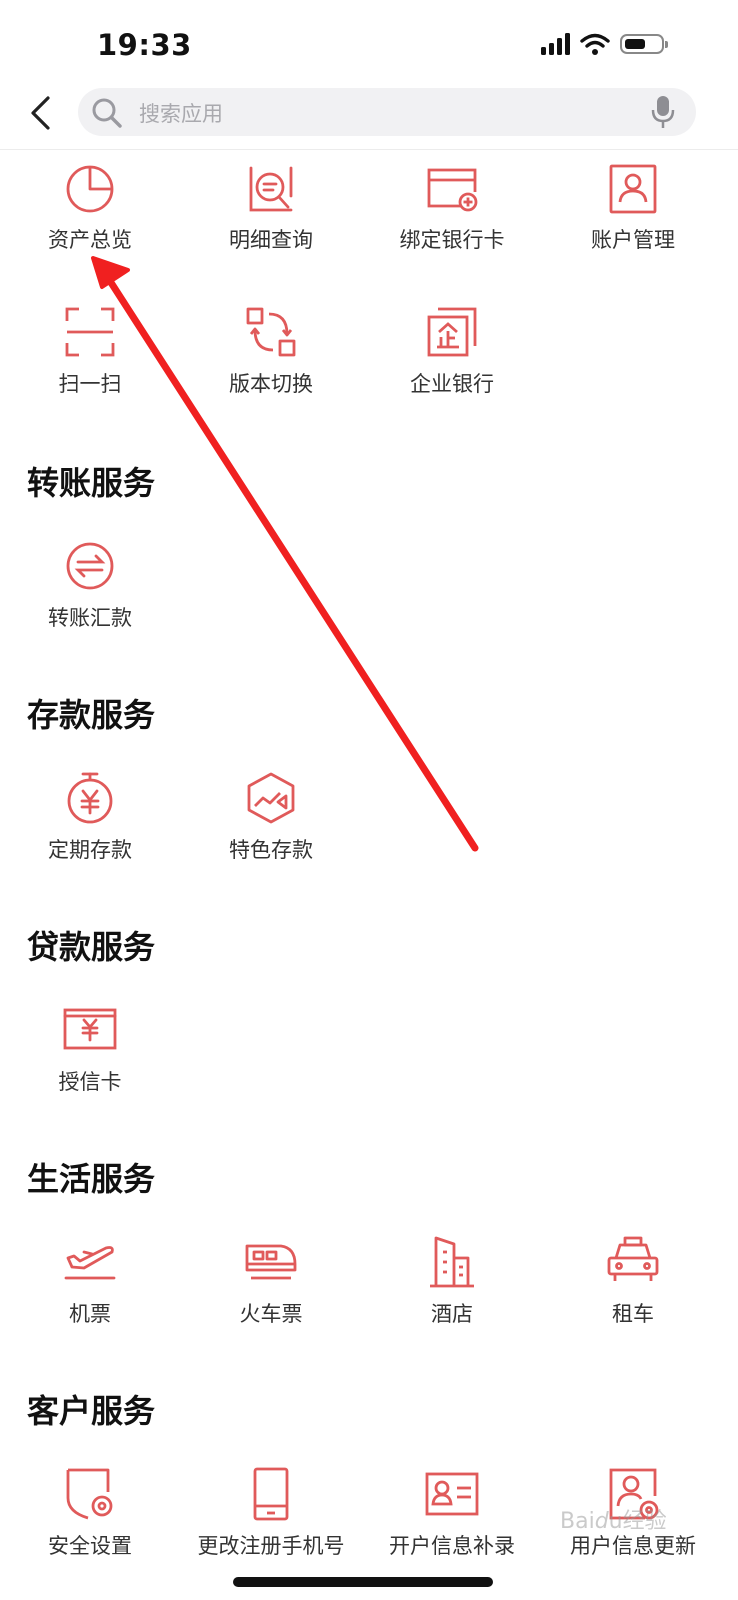 The width and height of the screenshot is (738, 1600). What do you see at coordinates (271, 850) in the screenshot?
I see `app-label: 特色存款` at bounding box center [271, 850].